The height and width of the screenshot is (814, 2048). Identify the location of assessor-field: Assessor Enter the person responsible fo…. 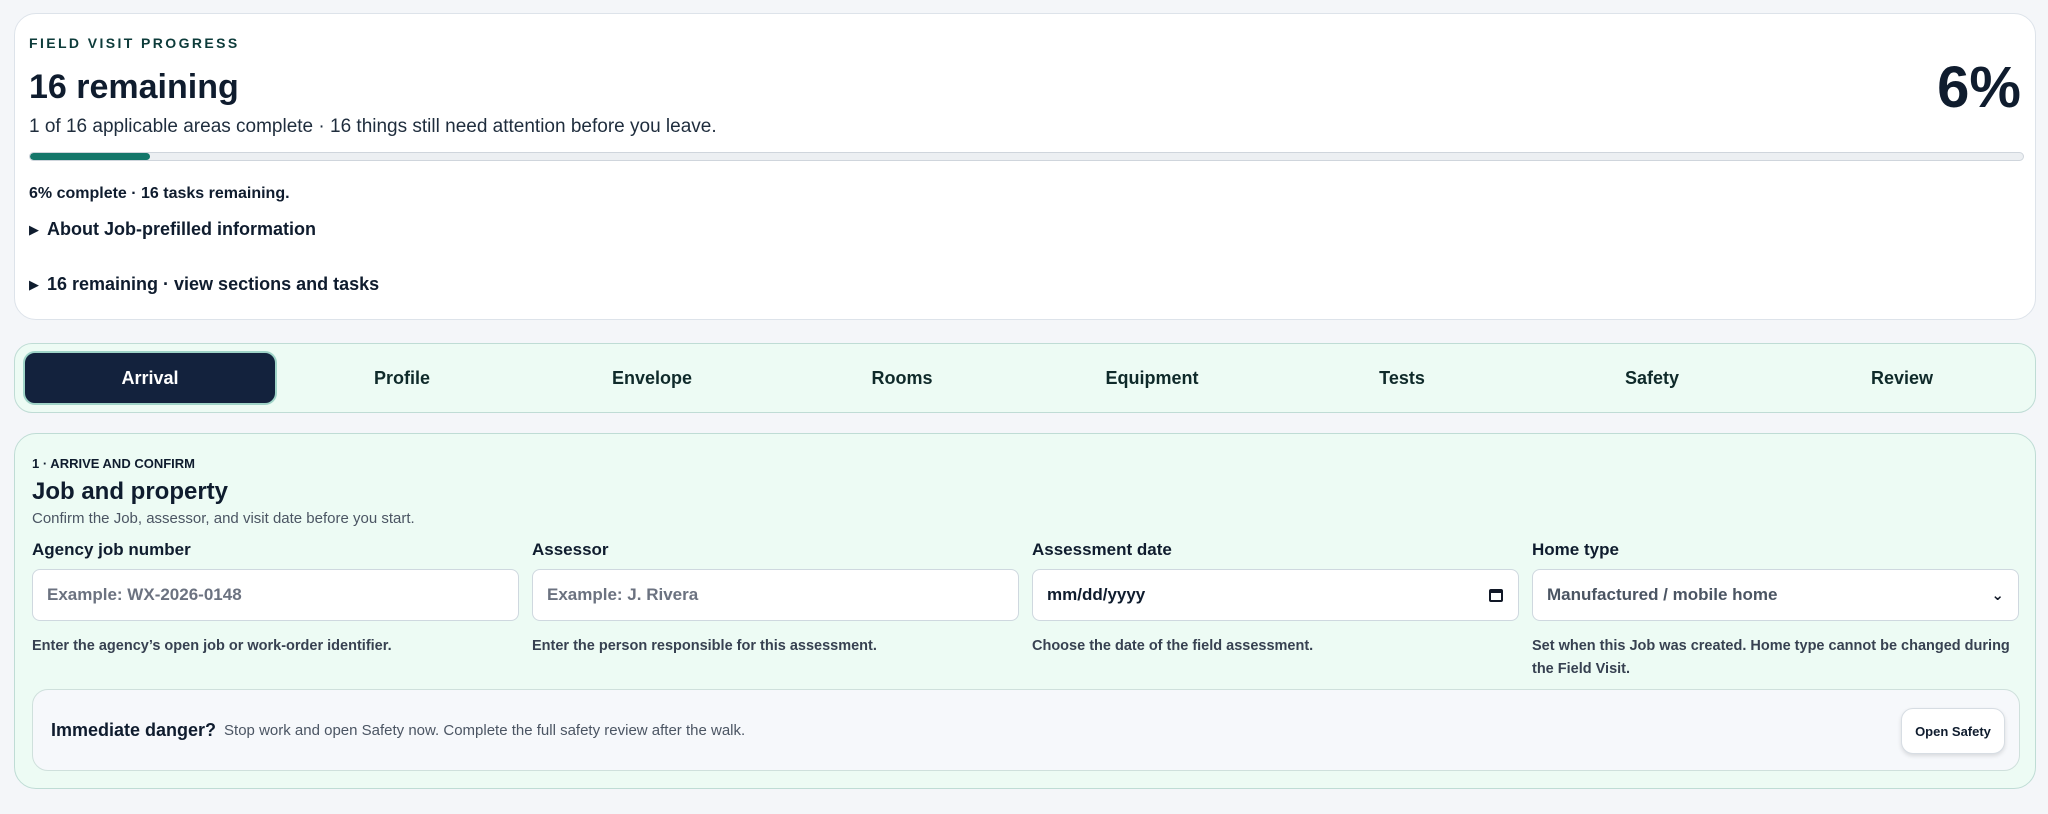
(775, 599).